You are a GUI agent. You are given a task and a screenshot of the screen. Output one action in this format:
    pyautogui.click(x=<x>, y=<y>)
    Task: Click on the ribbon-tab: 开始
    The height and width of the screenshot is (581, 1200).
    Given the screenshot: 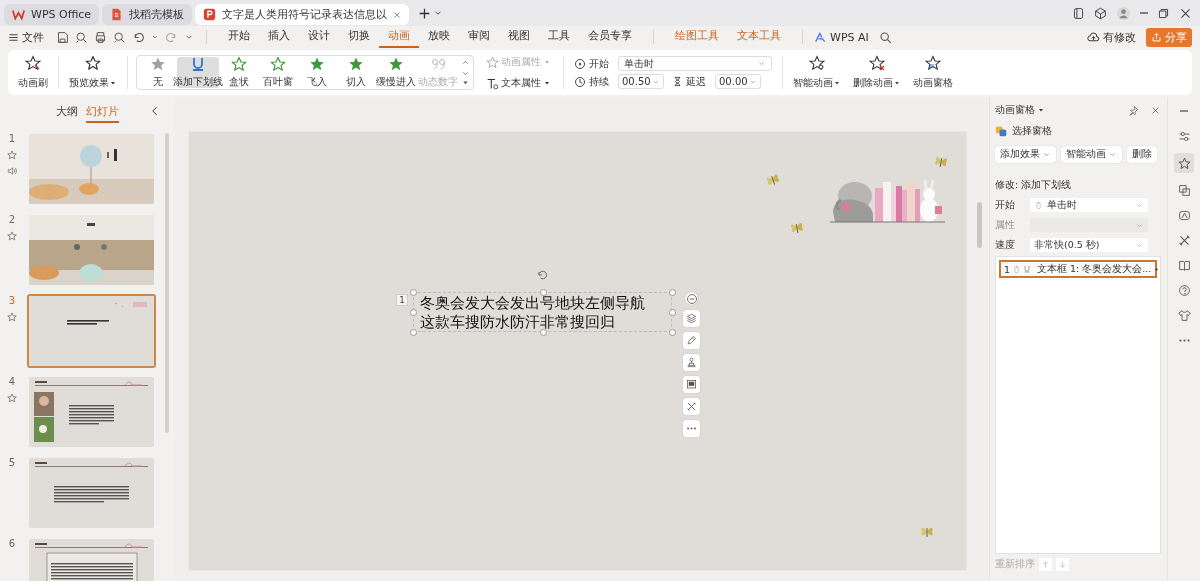 What is the action you would take?
    pyautogui.click(x=239, y=37)
    